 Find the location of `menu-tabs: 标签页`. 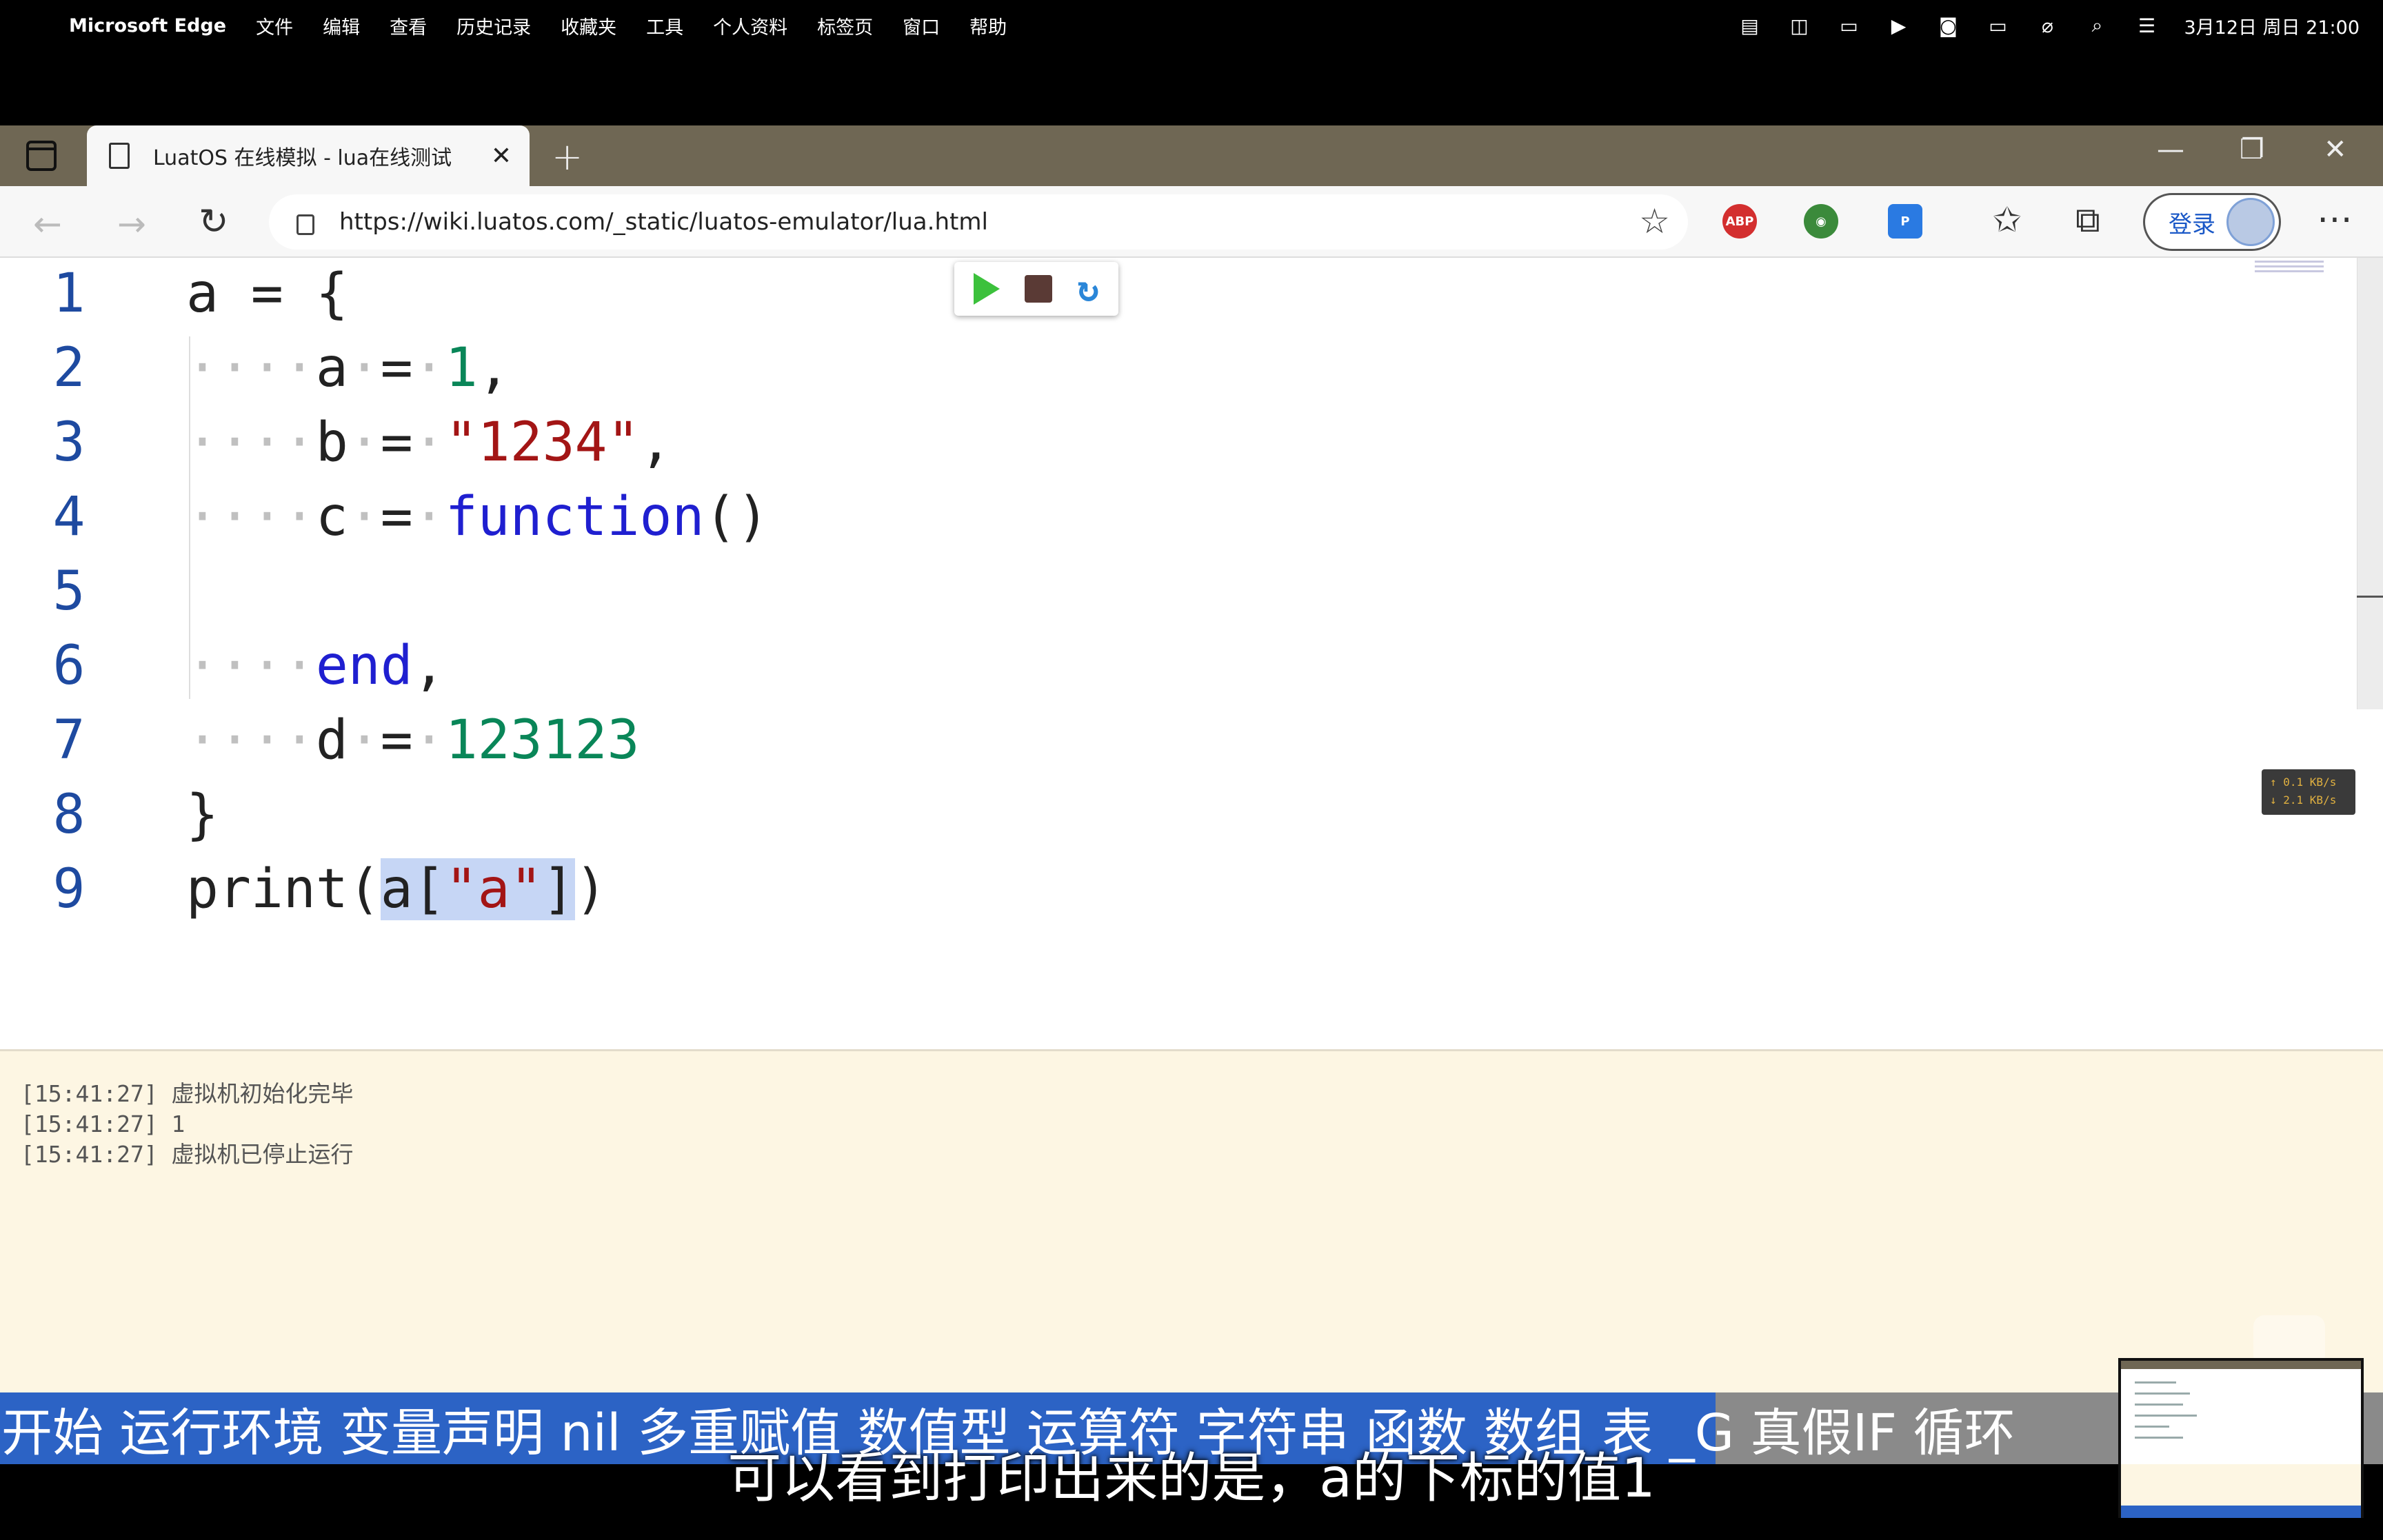

menu-tabs: 标签页 is located at coordinates (845, 26).